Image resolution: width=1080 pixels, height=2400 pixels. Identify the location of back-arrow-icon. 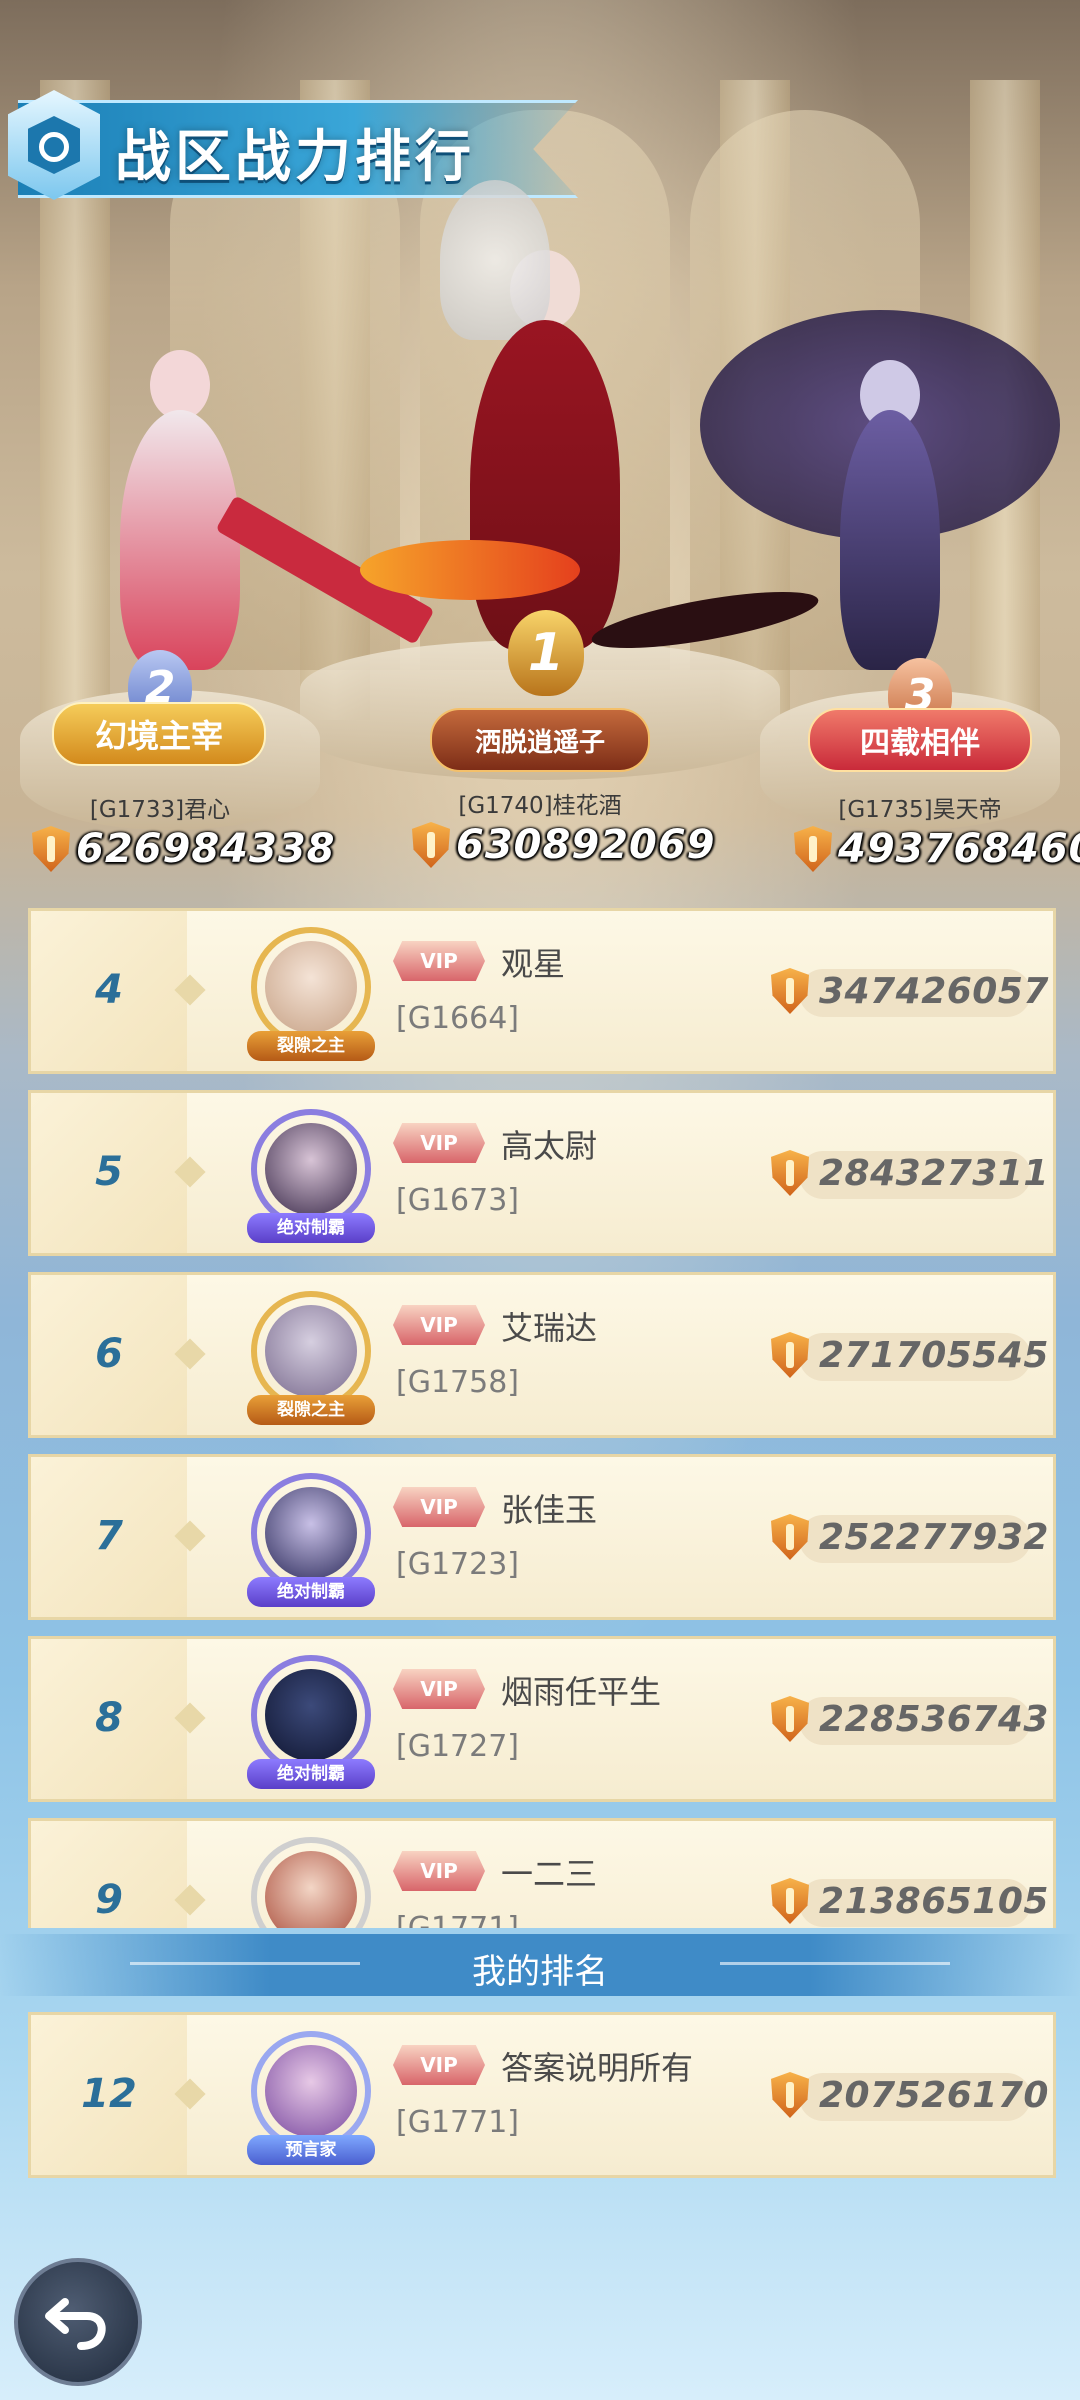
(75, 2324).